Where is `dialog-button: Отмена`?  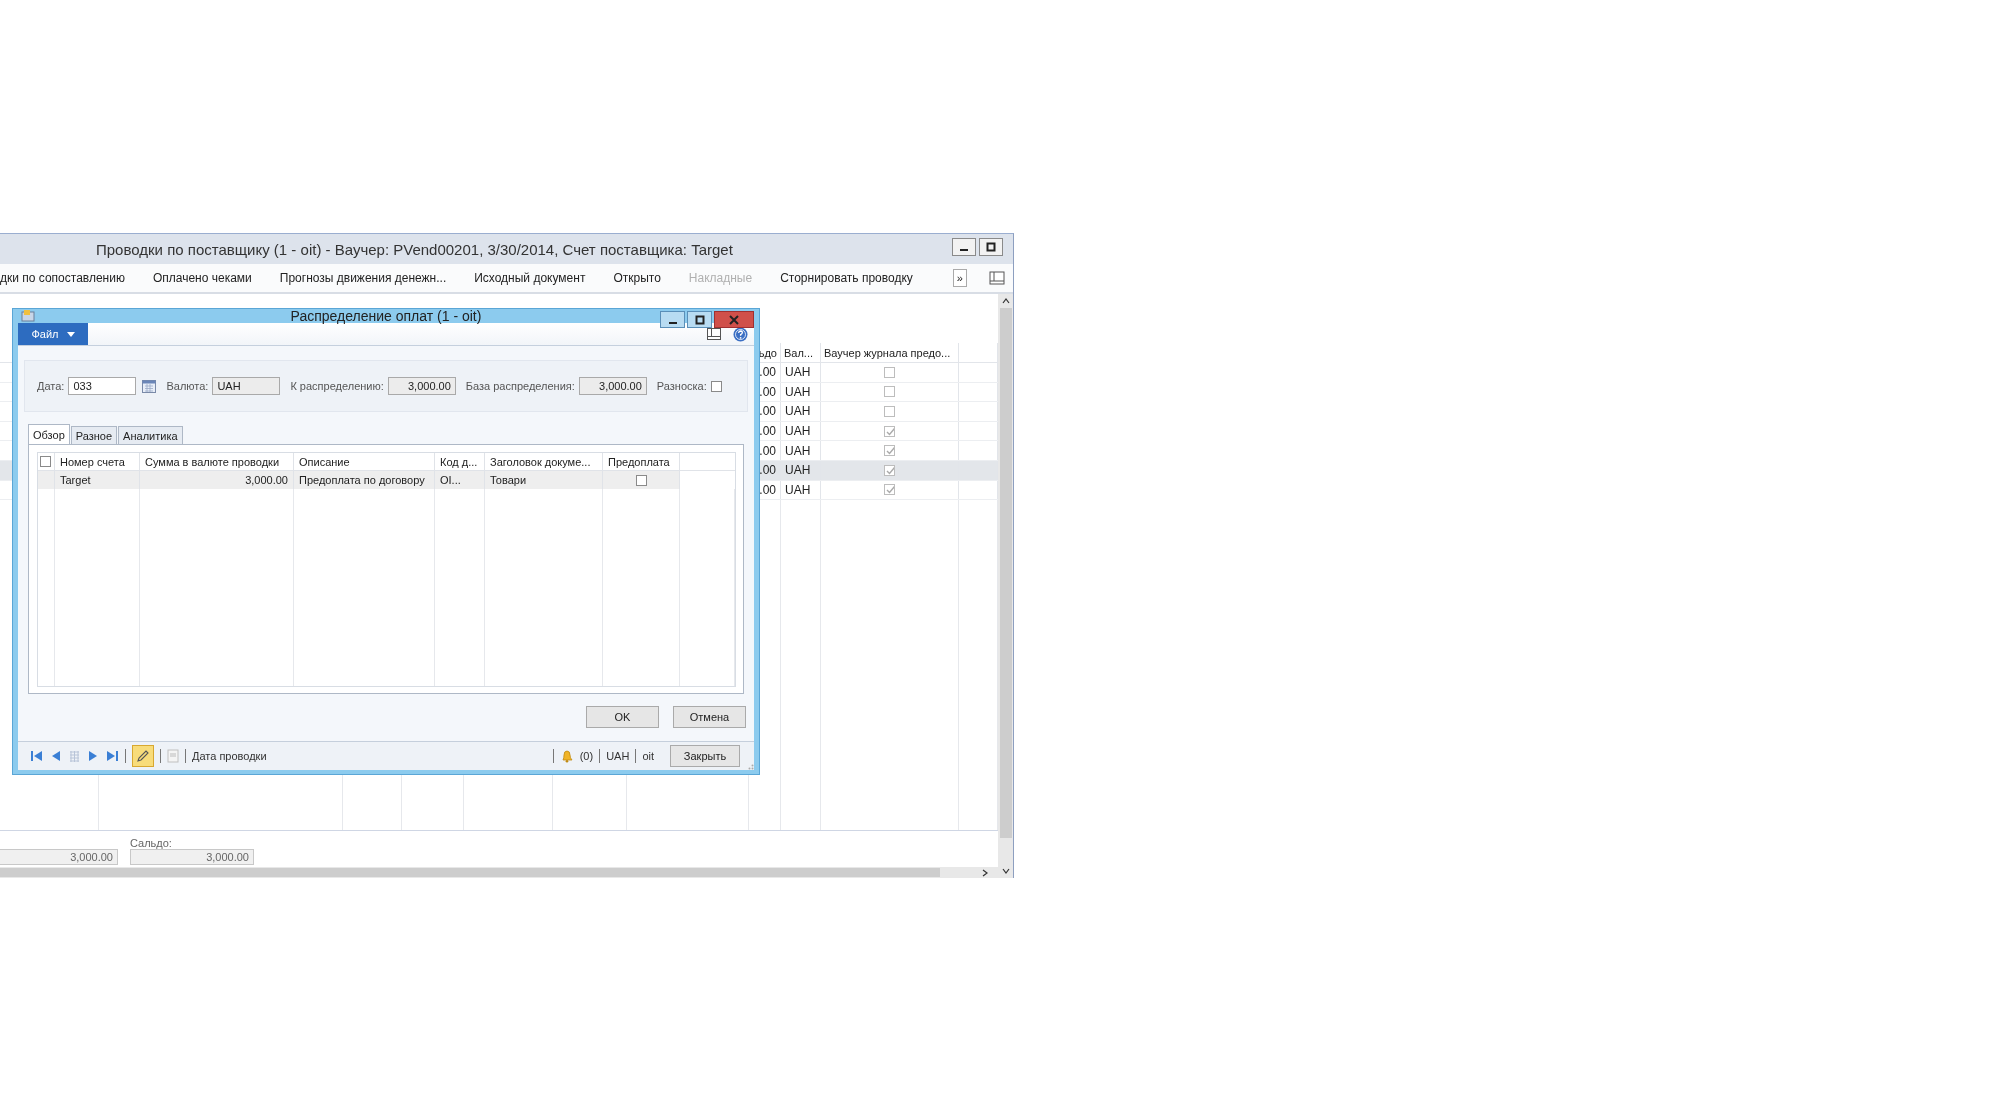
dialog-button: Отмена is located at coordinates (709, 717).